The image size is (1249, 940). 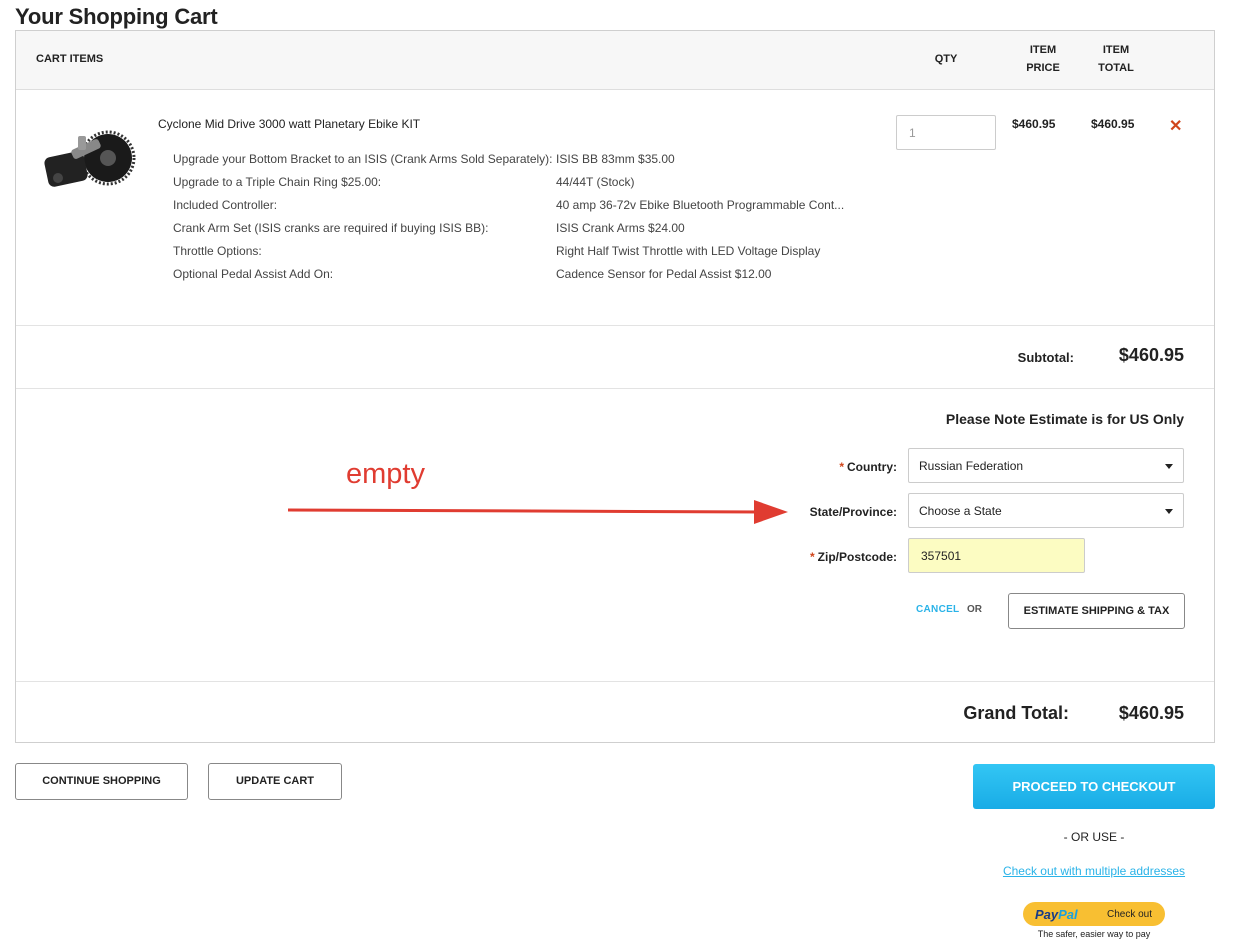 I want to click on multiple-addresses-link: Check out with multiple addresses, so click(x=1094, y=871).